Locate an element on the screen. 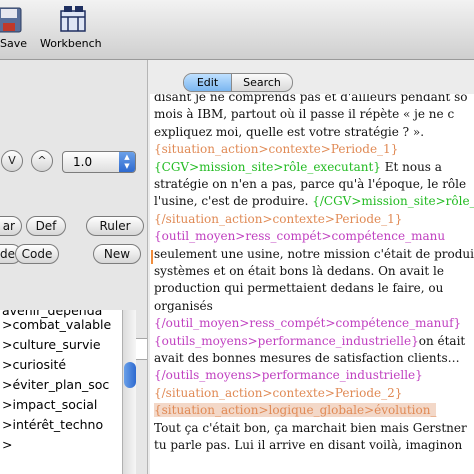 The width and height of the screenshot is (474, 474). move-down-button: V is located at coordinates (12, 161).